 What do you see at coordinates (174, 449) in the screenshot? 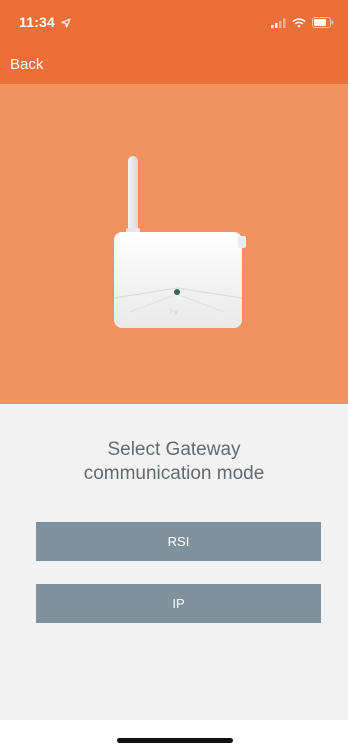
I see `prompt-line-1: Select Gateway` at bounding box center [174, 449].